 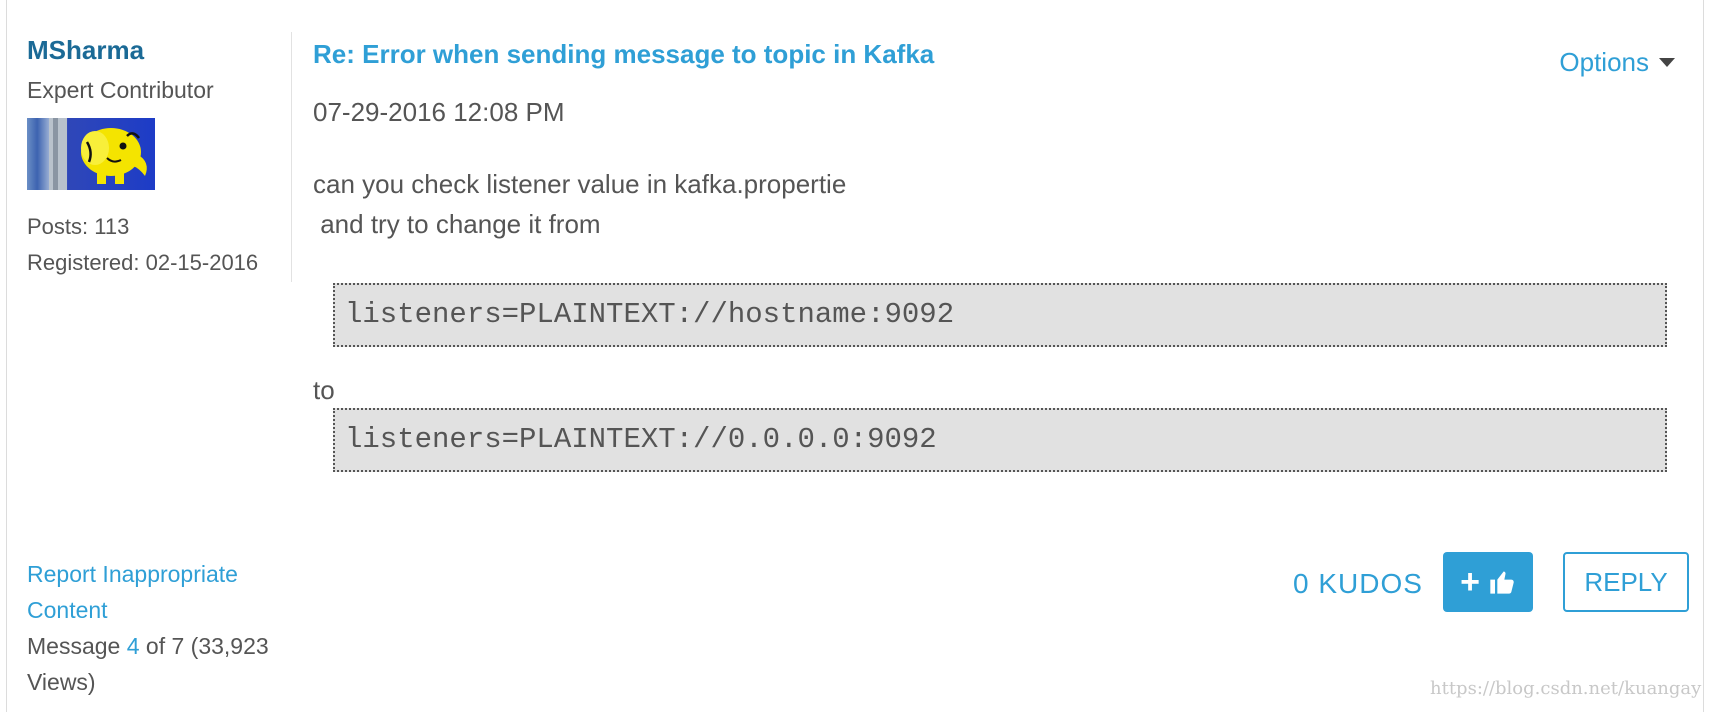 What do you see at coordinates (157, 592) in the screenshot?
I see `report-inappropriate-content-link: Report Inappropriate Content` at bounding box center [157, 592].